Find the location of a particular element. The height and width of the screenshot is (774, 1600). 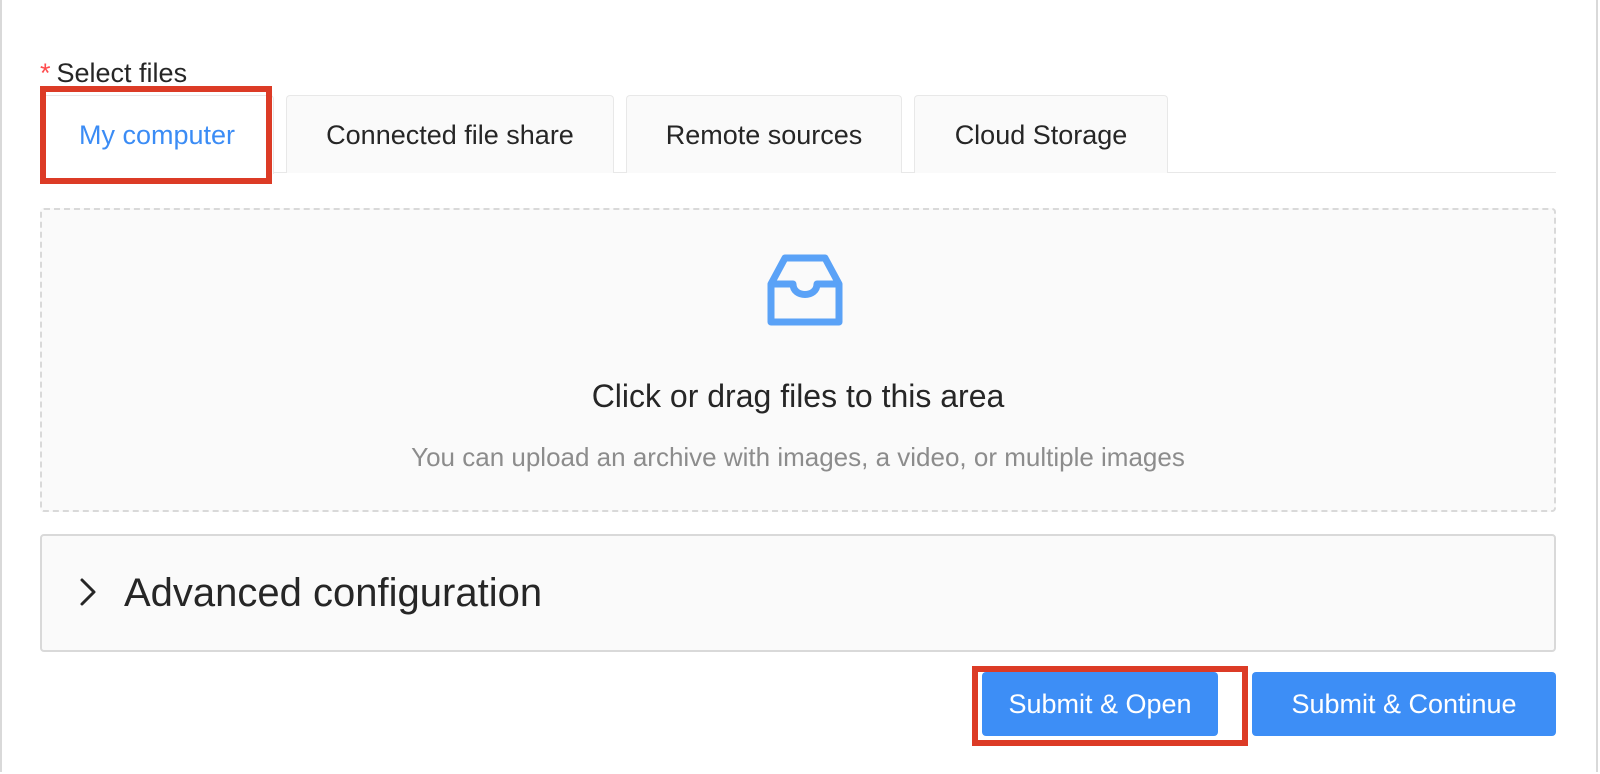

required-mark: * is located at coordinates (45, 73).